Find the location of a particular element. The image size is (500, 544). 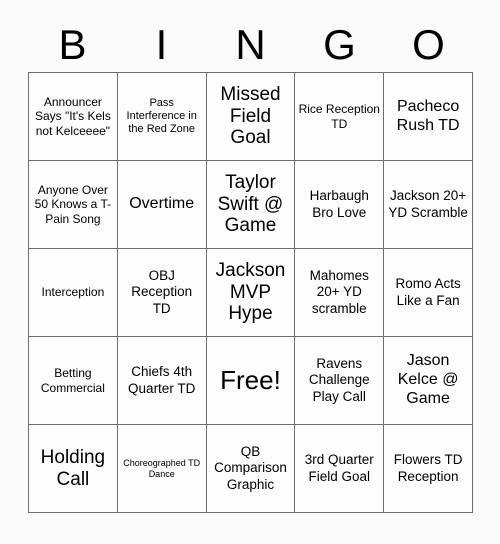

bingo-cell: Jason Kelce @ Game is located at coordinates (428, 381).